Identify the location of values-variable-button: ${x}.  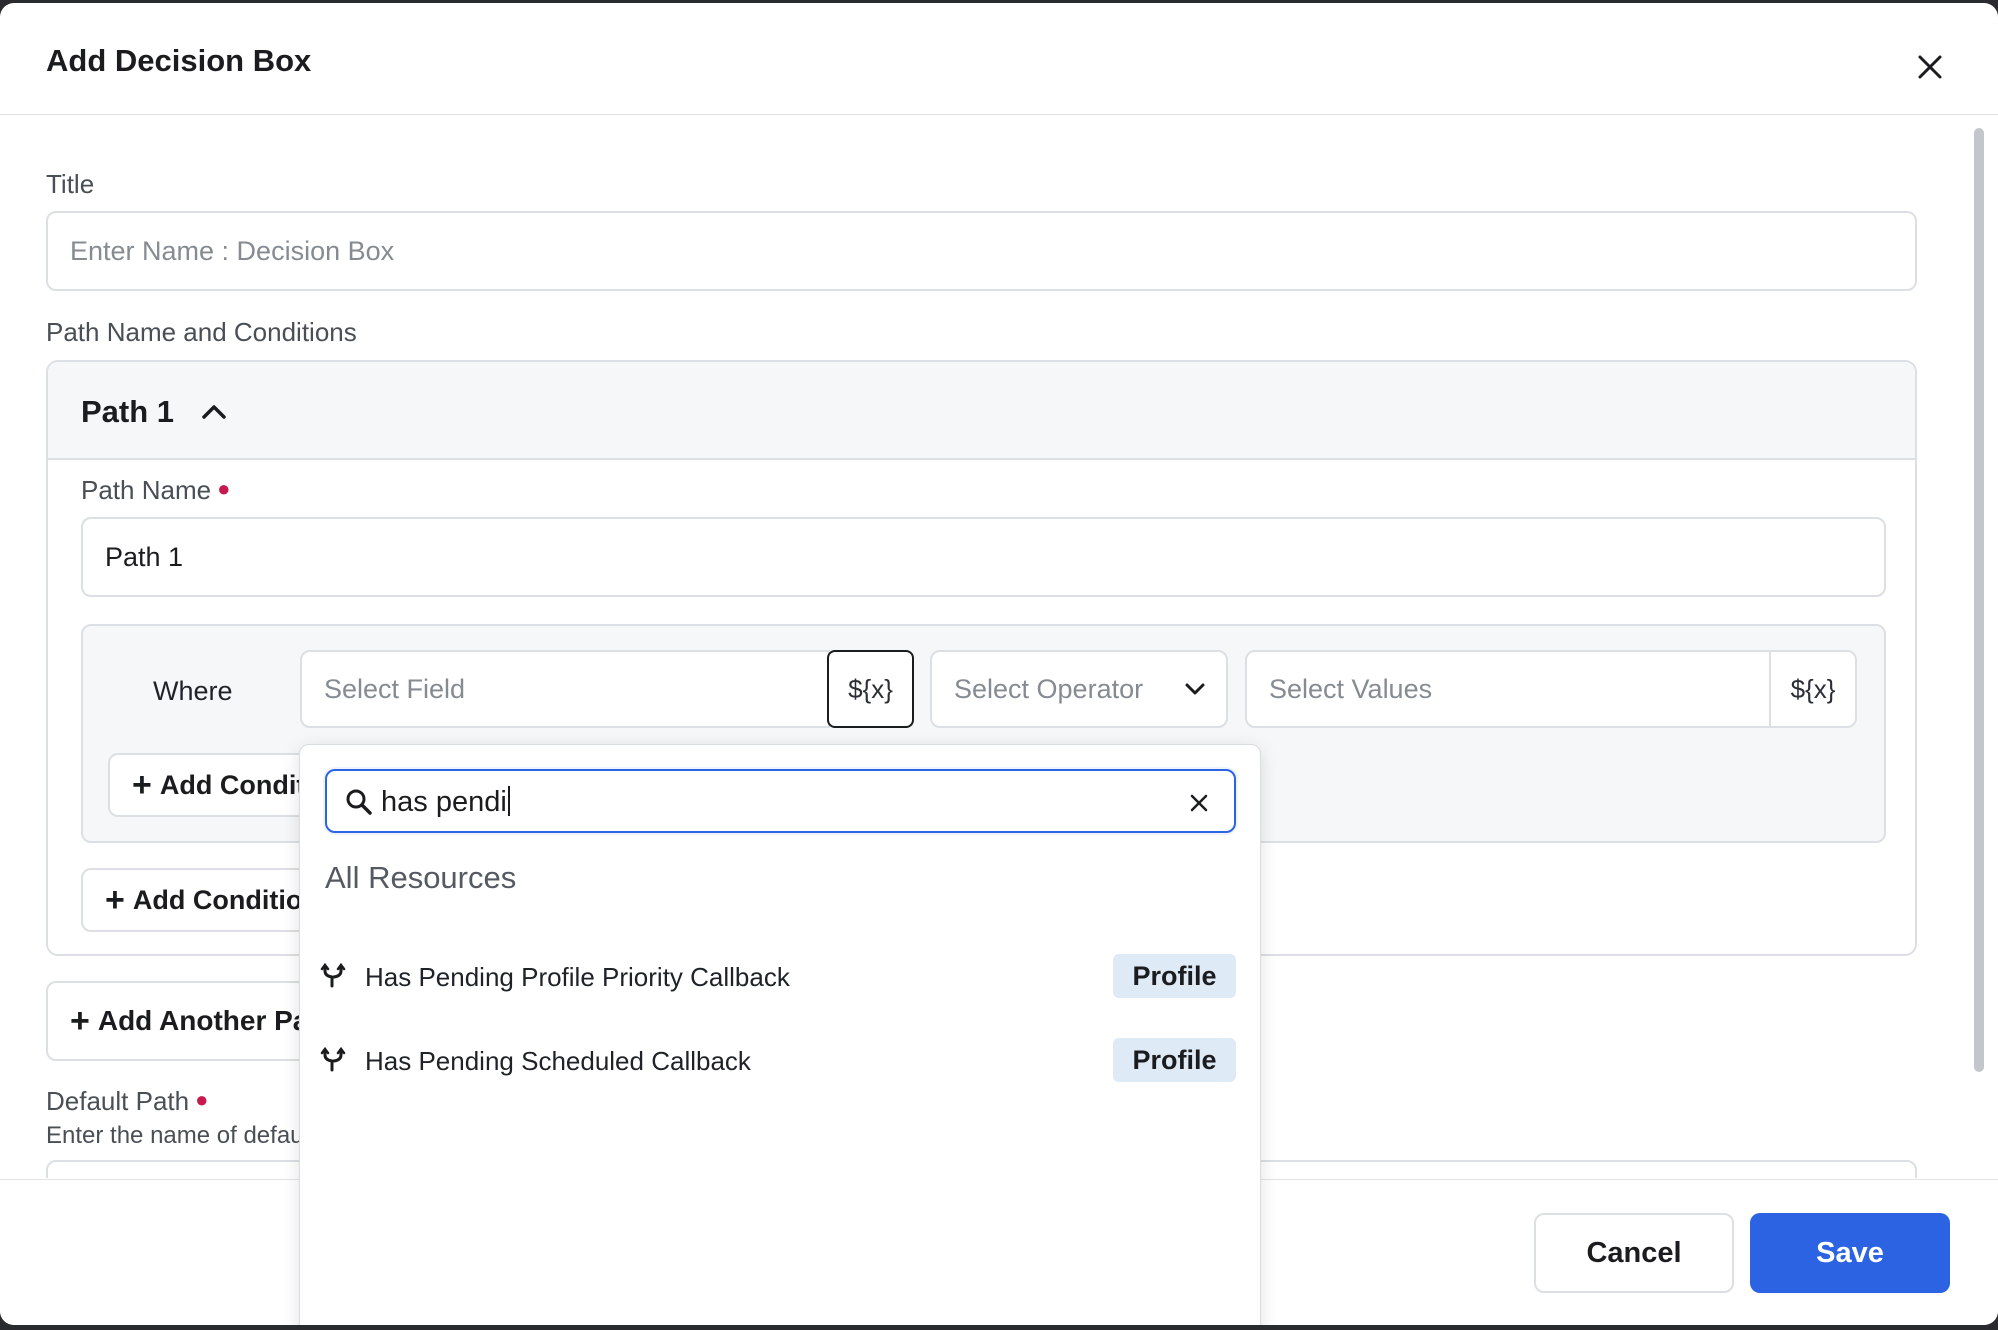
(1812, 689).